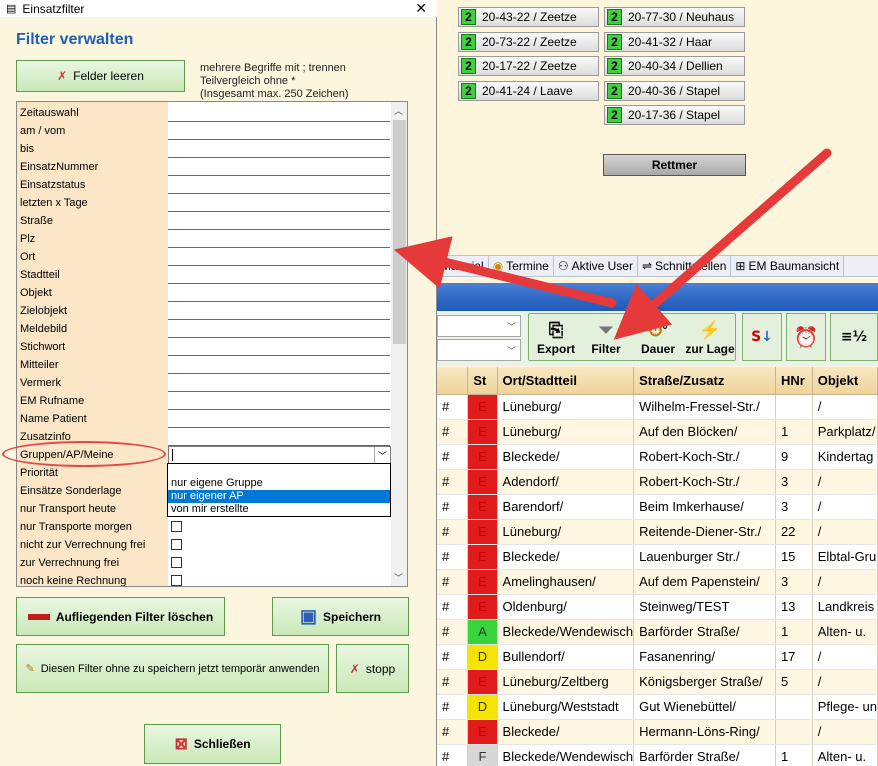 Image resolution: width=878 pixels, height=766 pixels. What do you see at coordinates (372, 668) in the screenshot?
I see `stop-button: ✗ stopp` at bounding box center [372, 668].